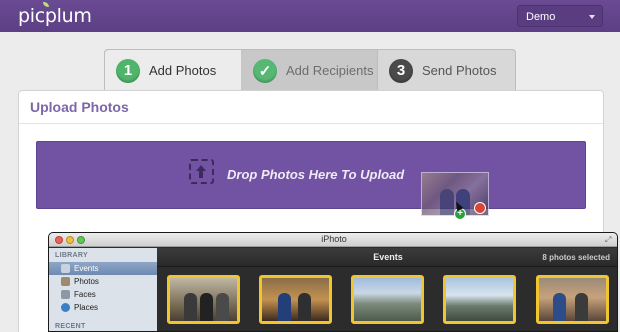  What do you see at coordinates (86, 281) in the screenshot?
I see `sidebar-item-label: Photos` at bounding box center [86, 281].